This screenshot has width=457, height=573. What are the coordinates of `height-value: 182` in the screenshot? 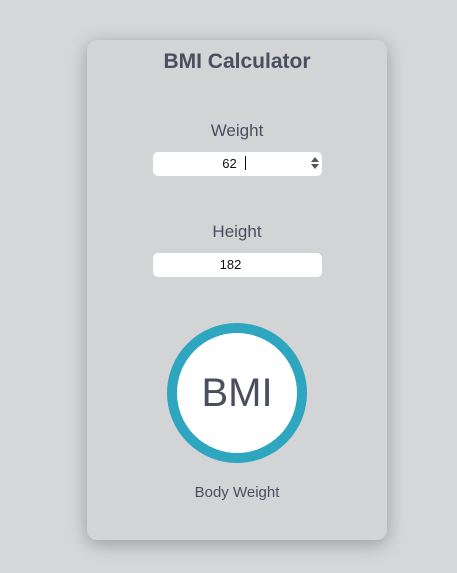 It's located at (230, 264).